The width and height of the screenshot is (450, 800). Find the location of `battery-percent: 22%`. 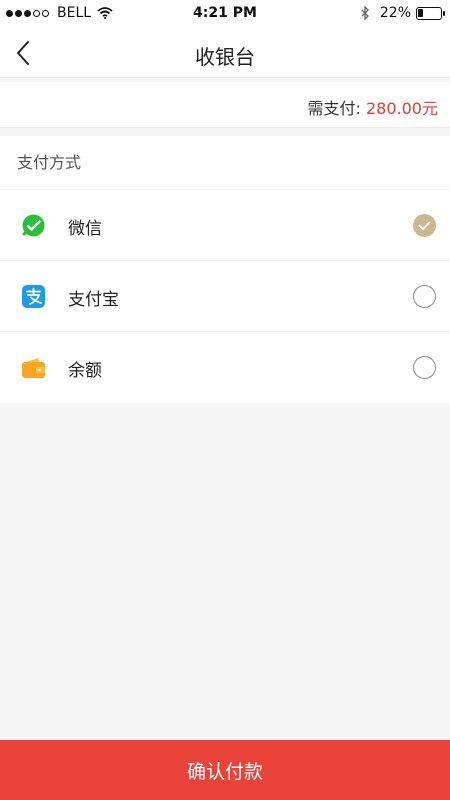

battery-percent: 22% is located at coordinates (395, 13).